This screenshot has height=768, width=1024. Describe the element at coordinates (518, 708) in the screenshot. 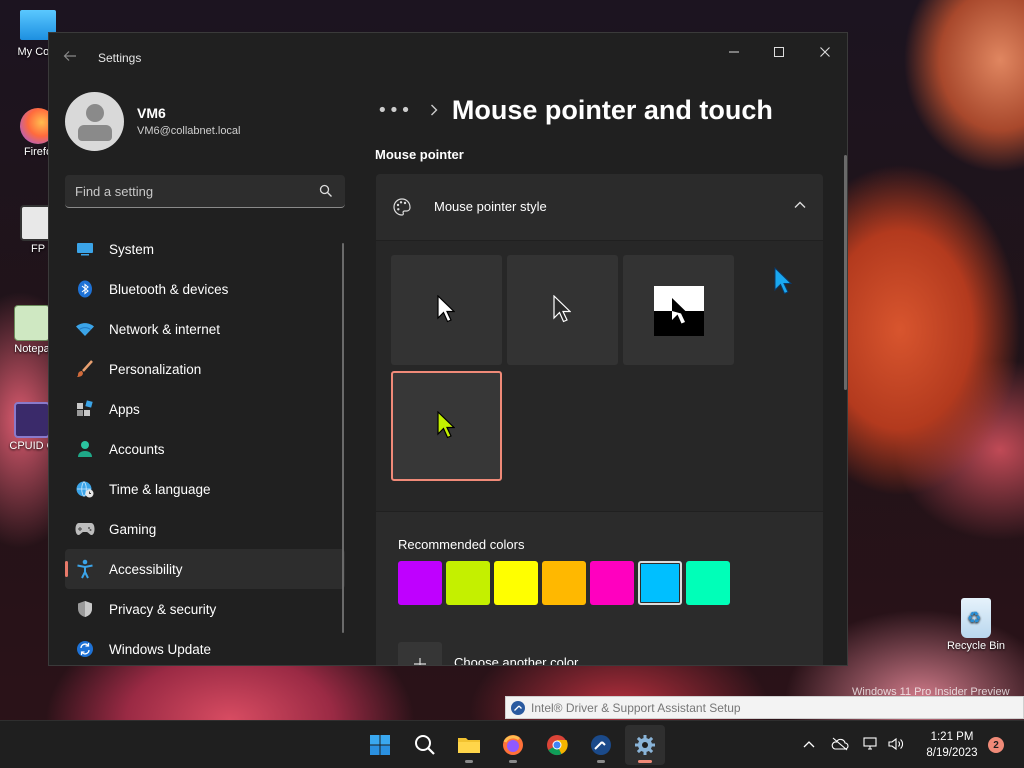

I see `intel-driver-icon` at that location.